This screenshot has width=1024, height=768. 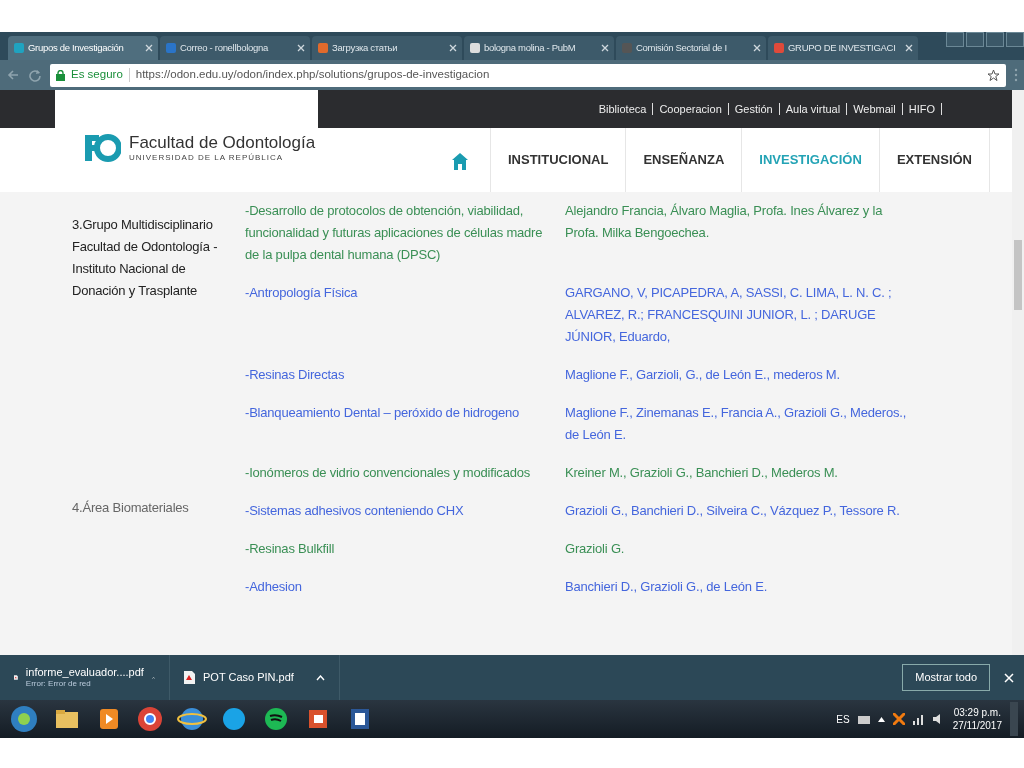 What do you see at coordinates (207, 157) in the screenshot?
I see `logo-subtitle: UNIVERSIDAD DE LA REPÚBLICA` at bounding box center [207, 157].